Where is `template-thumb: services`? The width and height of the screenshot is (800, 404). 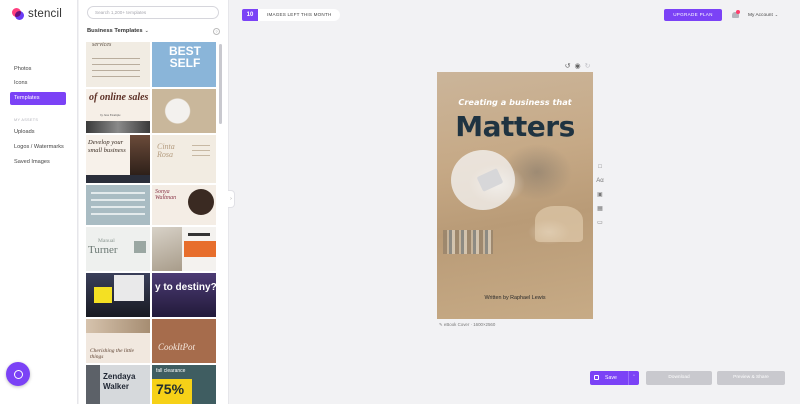 template-thumb: services is located at coordinates (118, 64).